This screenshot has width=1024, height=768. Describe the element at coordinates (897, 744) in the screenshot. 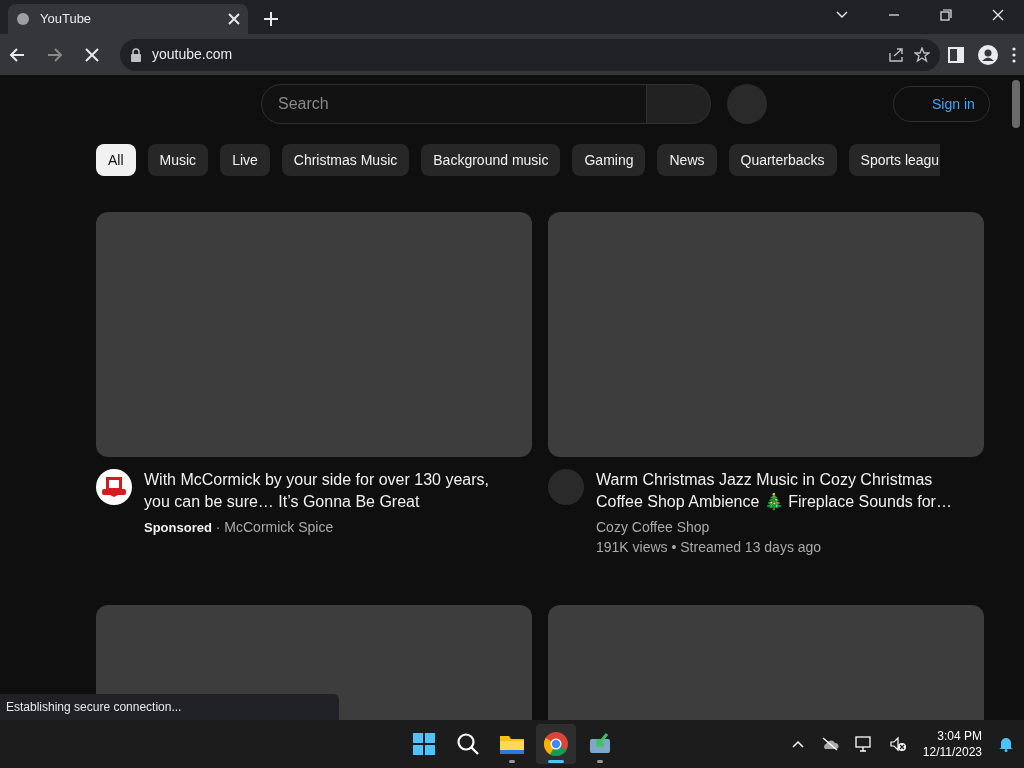

I see `volume-muted-icon` at that location.